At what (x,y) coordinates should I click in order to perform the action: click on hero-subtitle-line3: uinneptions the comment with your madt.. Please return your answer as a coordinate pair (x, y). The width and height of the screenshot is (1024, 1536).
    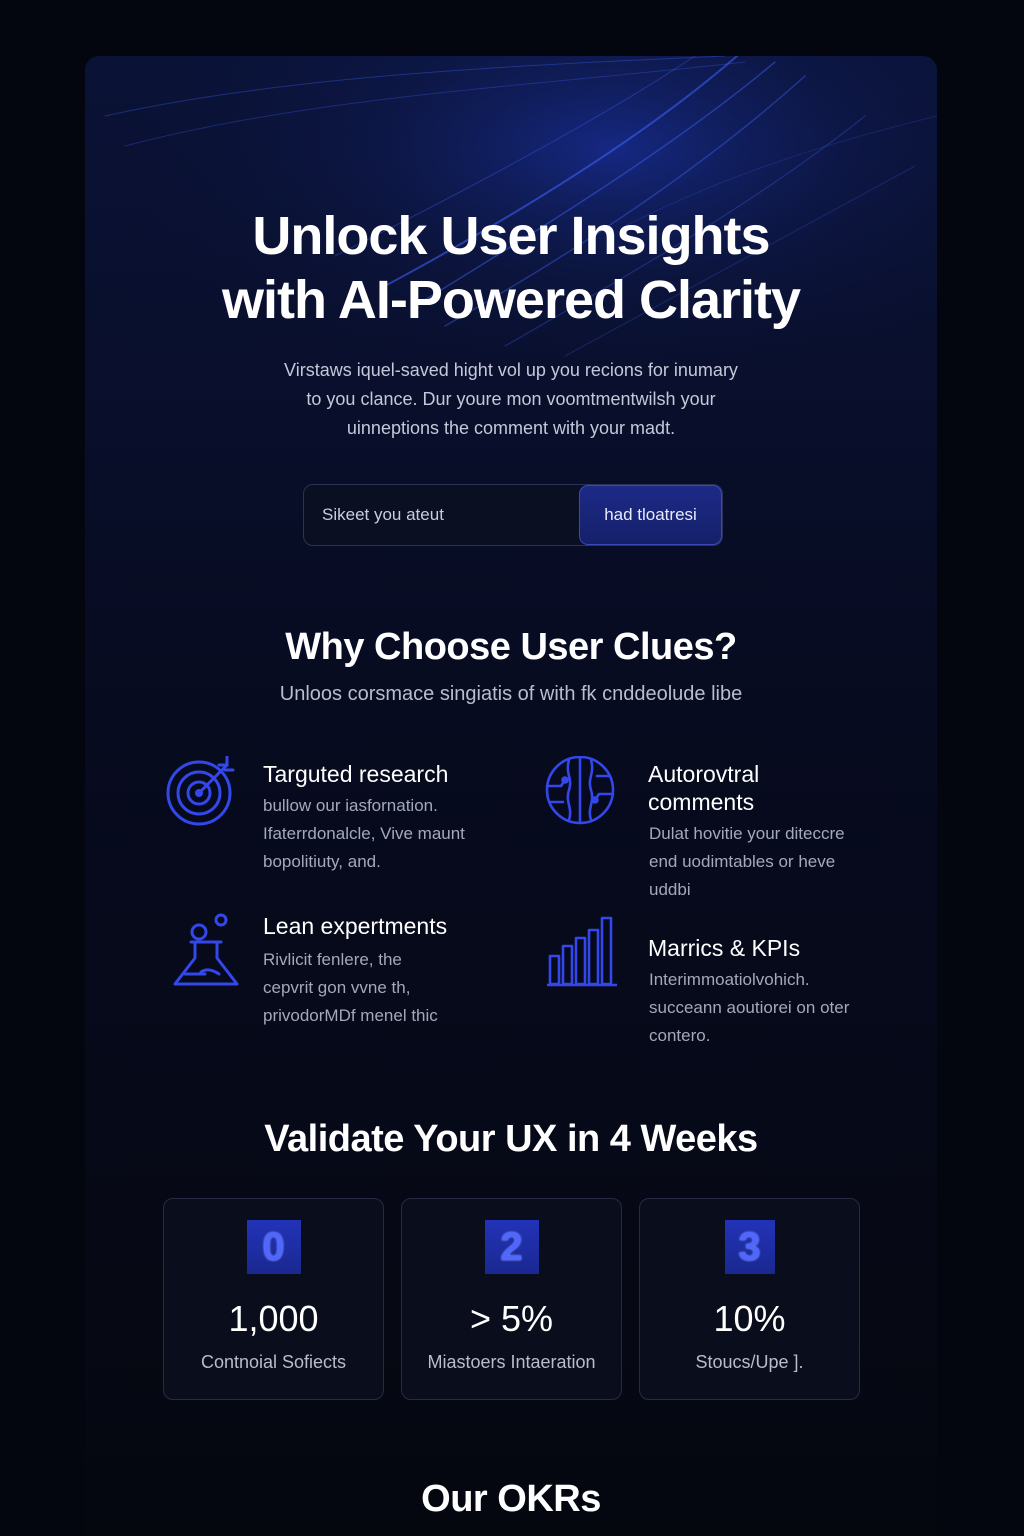
    Looking at the image, I should click on (511, 428).